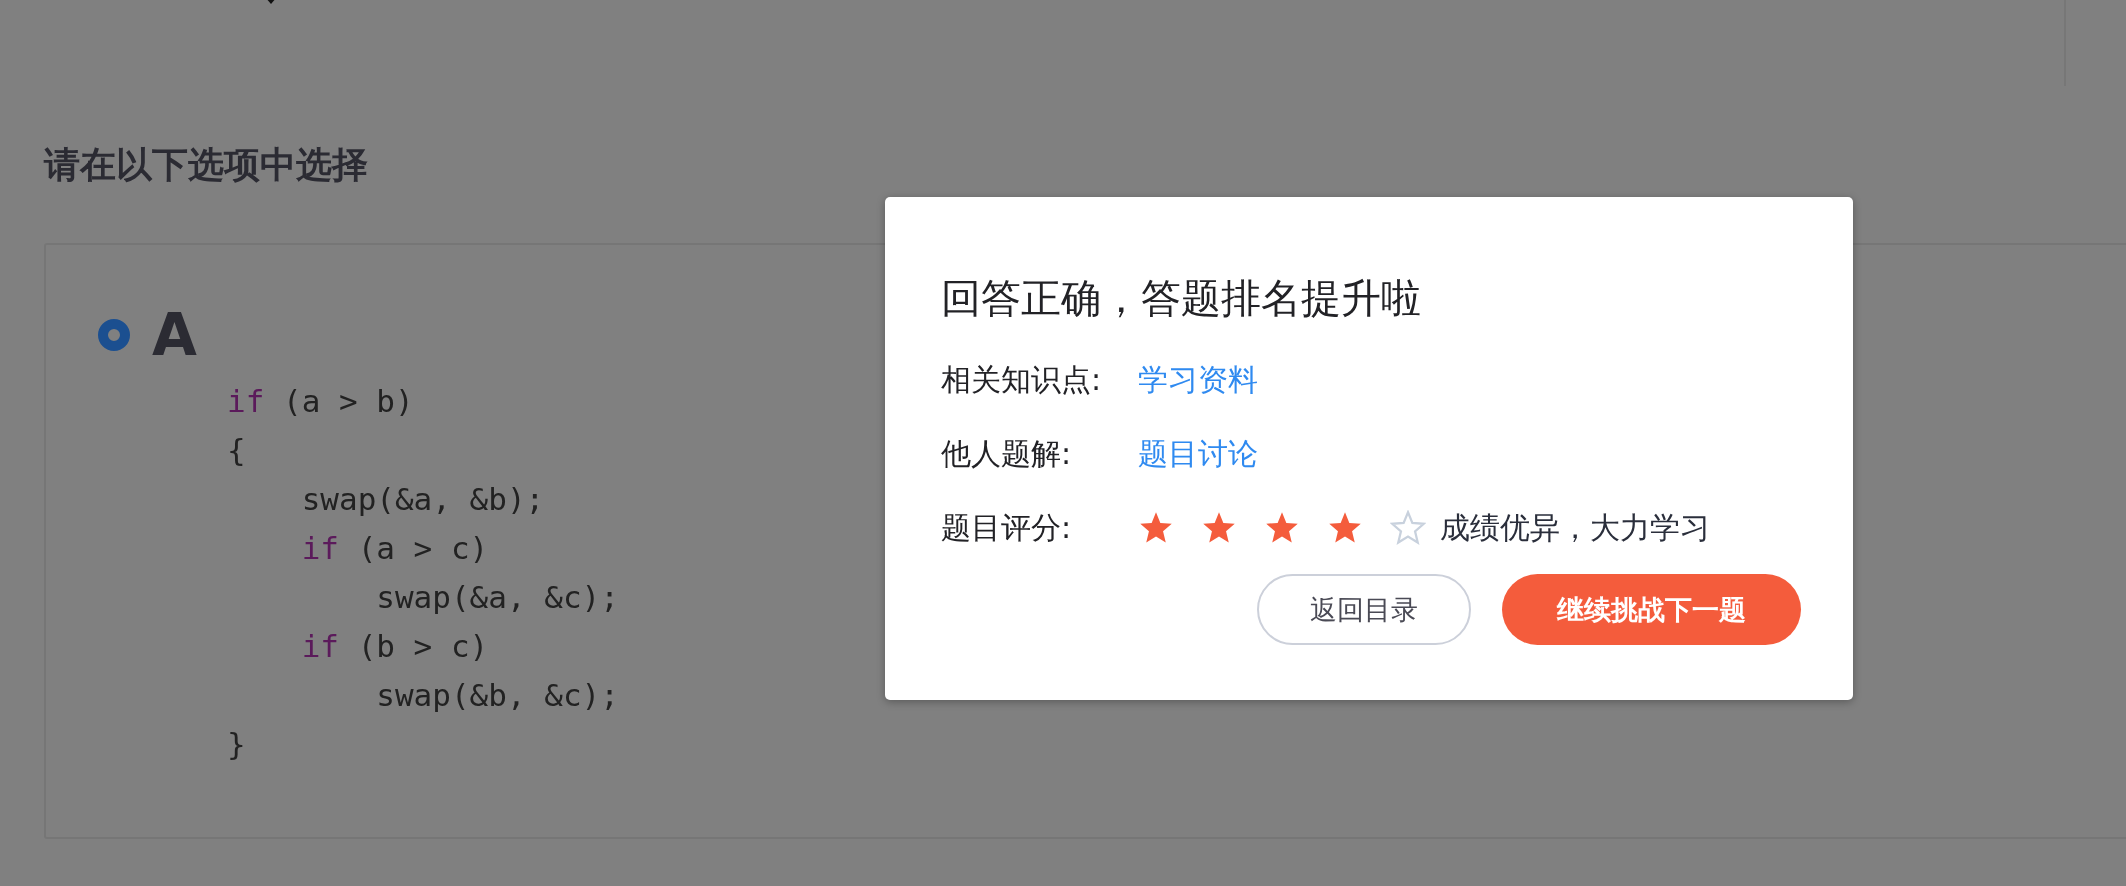 This screenshot has height=886, width=2126. I want to click on field-label: 题目评分:, so click(1007, 527).